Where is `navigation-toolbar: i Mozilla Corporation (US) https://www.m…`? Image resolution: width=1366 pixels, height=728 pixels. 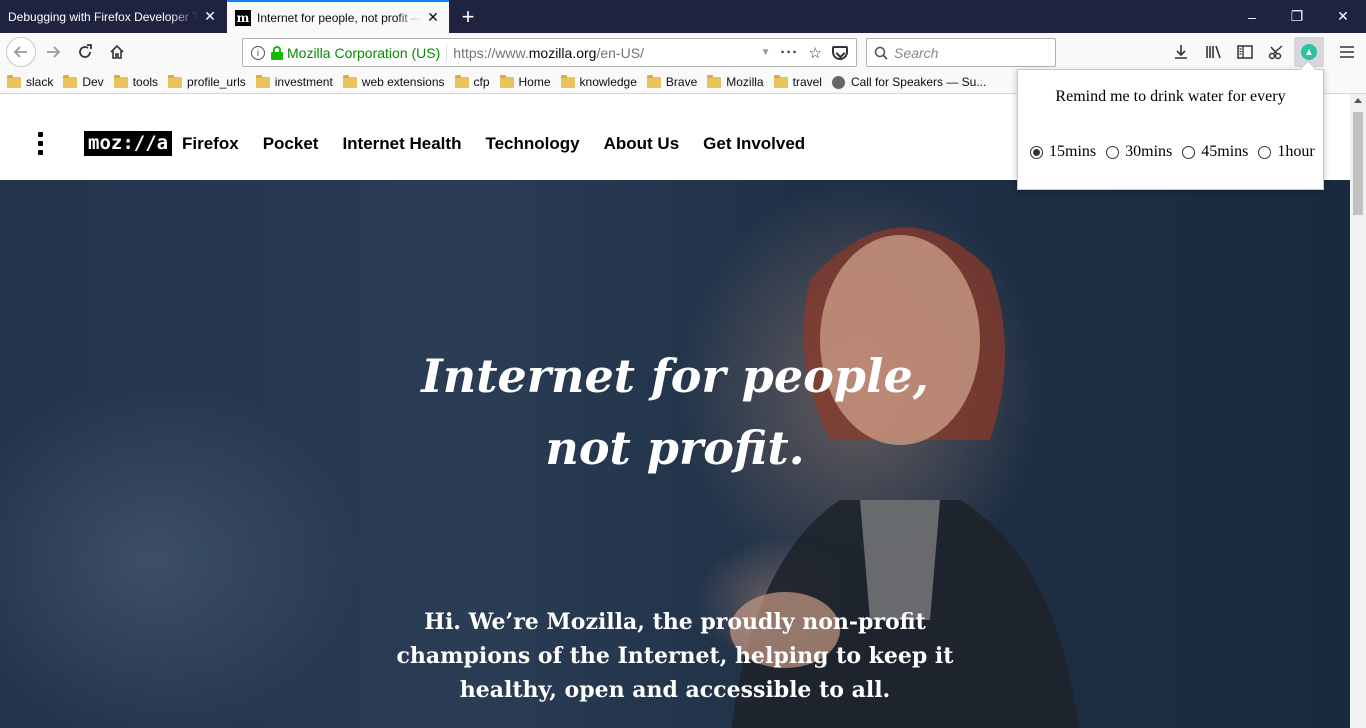
navigation-toolbar: i Mozilla Corporation (US) https://www.m… is located at coordinates (683, 52).